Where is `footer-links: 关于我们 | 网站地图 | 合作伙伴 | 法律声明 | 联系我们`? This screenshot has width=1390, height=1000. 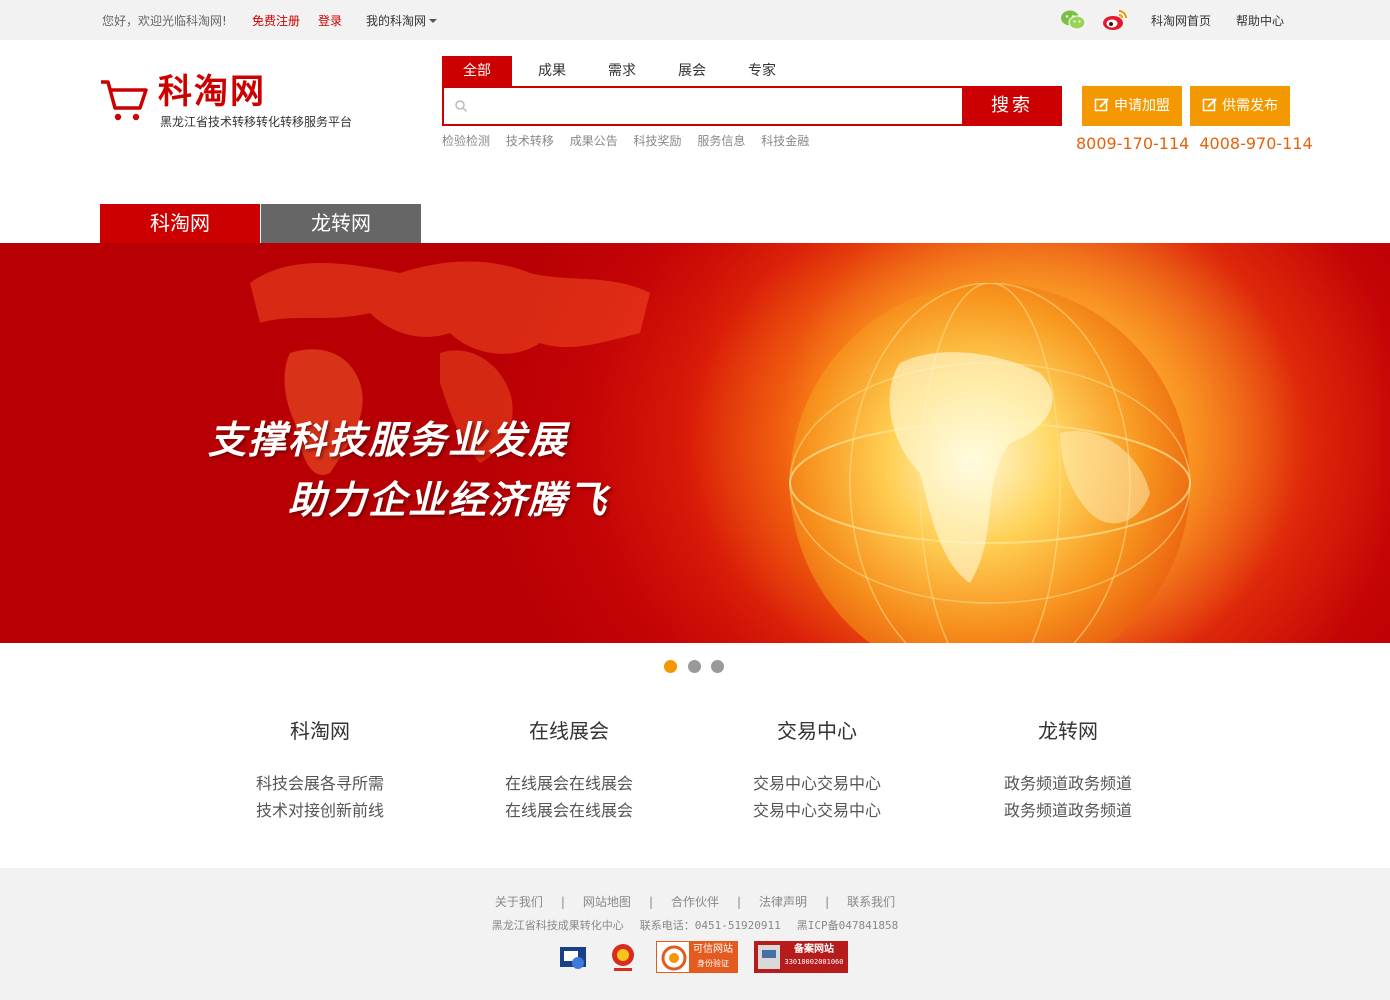
footer-links: 关于我们 | 网站地图 | 合作伙伴 | 法律声明 | 联系我们 is located at coordinates (695, 901).